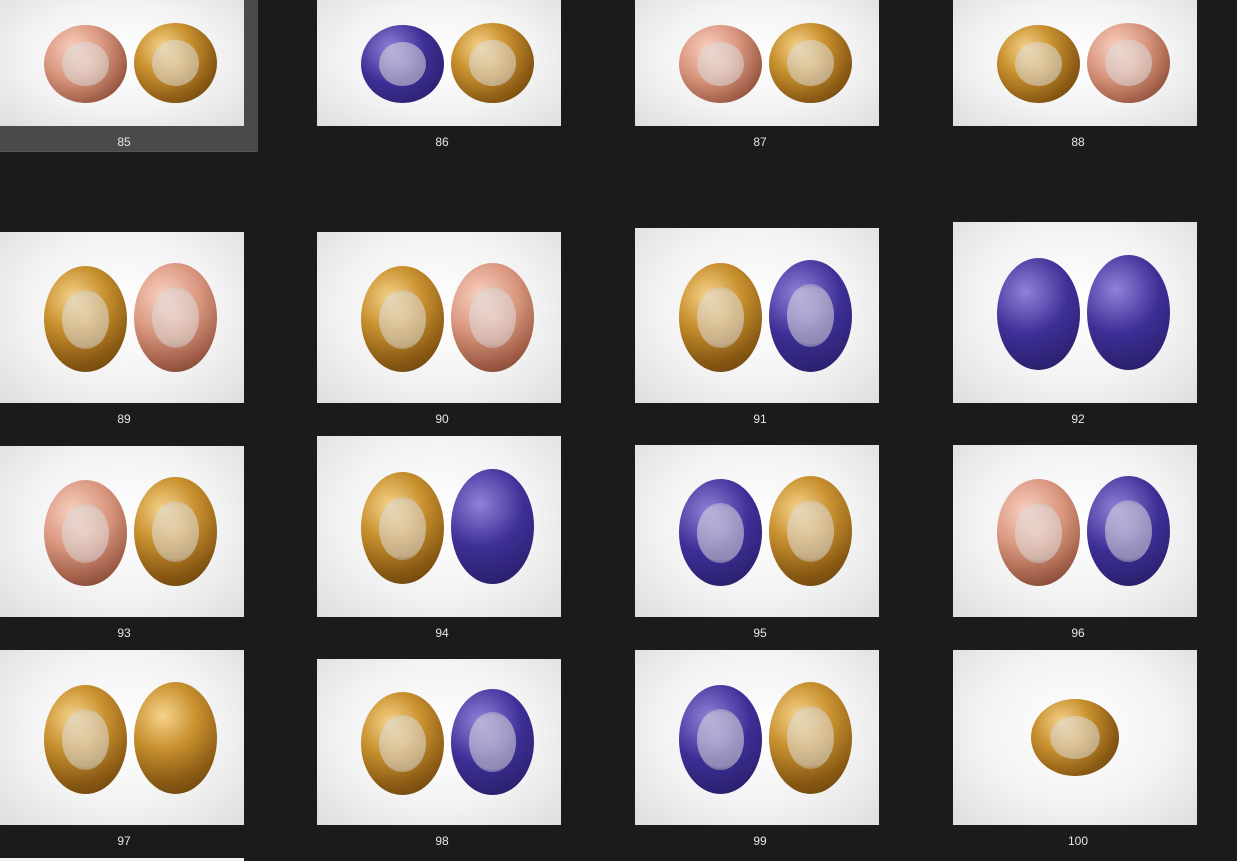 The width and height of the screenshot is (1237, 861). Describe the element at coordinates (442, 419) in the screenshot. I see `thumbnail-label: 90` at that location.